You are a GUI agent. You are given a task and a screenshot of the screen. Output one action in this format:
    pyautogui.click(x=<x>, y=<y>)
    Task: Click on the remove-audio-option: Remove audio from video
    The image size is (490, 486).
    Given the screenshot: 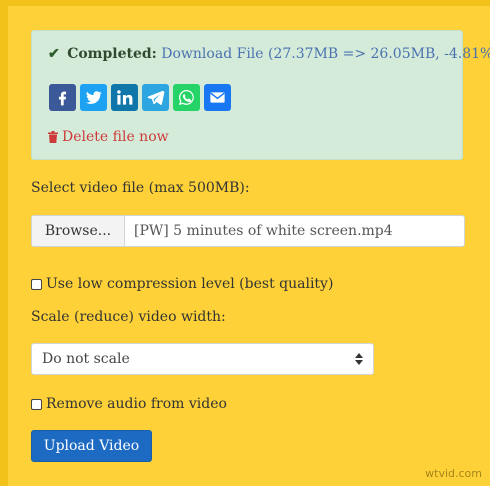 What is the action you would take?
    pyautogui.click(x=129, y=404)
    